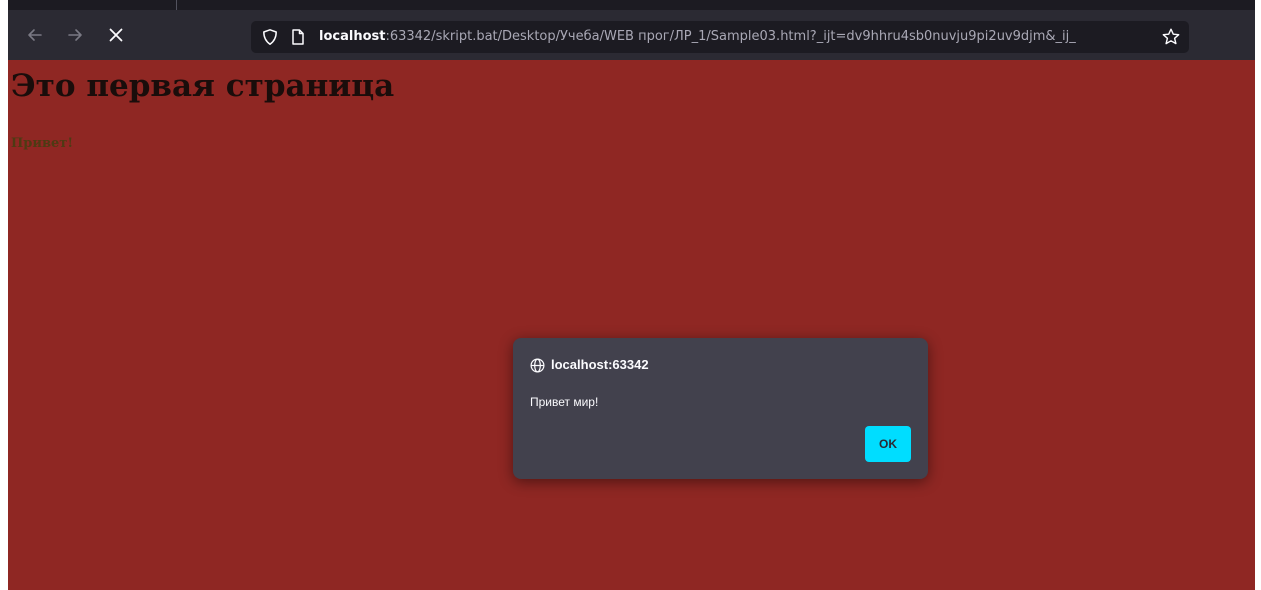 Image resolution: width=1261 pixels, height=590 pixels. I want to click on star-icon, so click(1171, 37).